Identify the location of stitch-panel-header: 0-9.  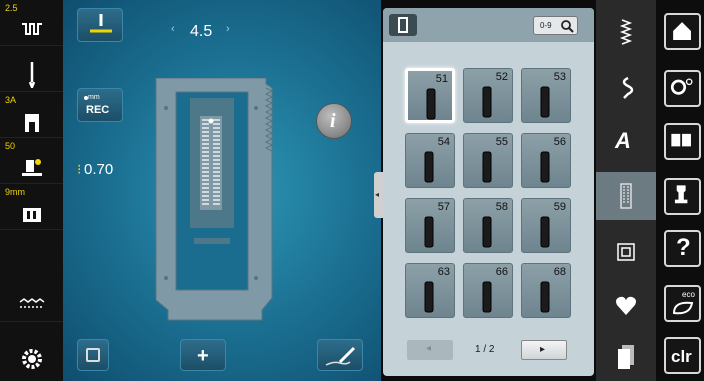
(488, 25).